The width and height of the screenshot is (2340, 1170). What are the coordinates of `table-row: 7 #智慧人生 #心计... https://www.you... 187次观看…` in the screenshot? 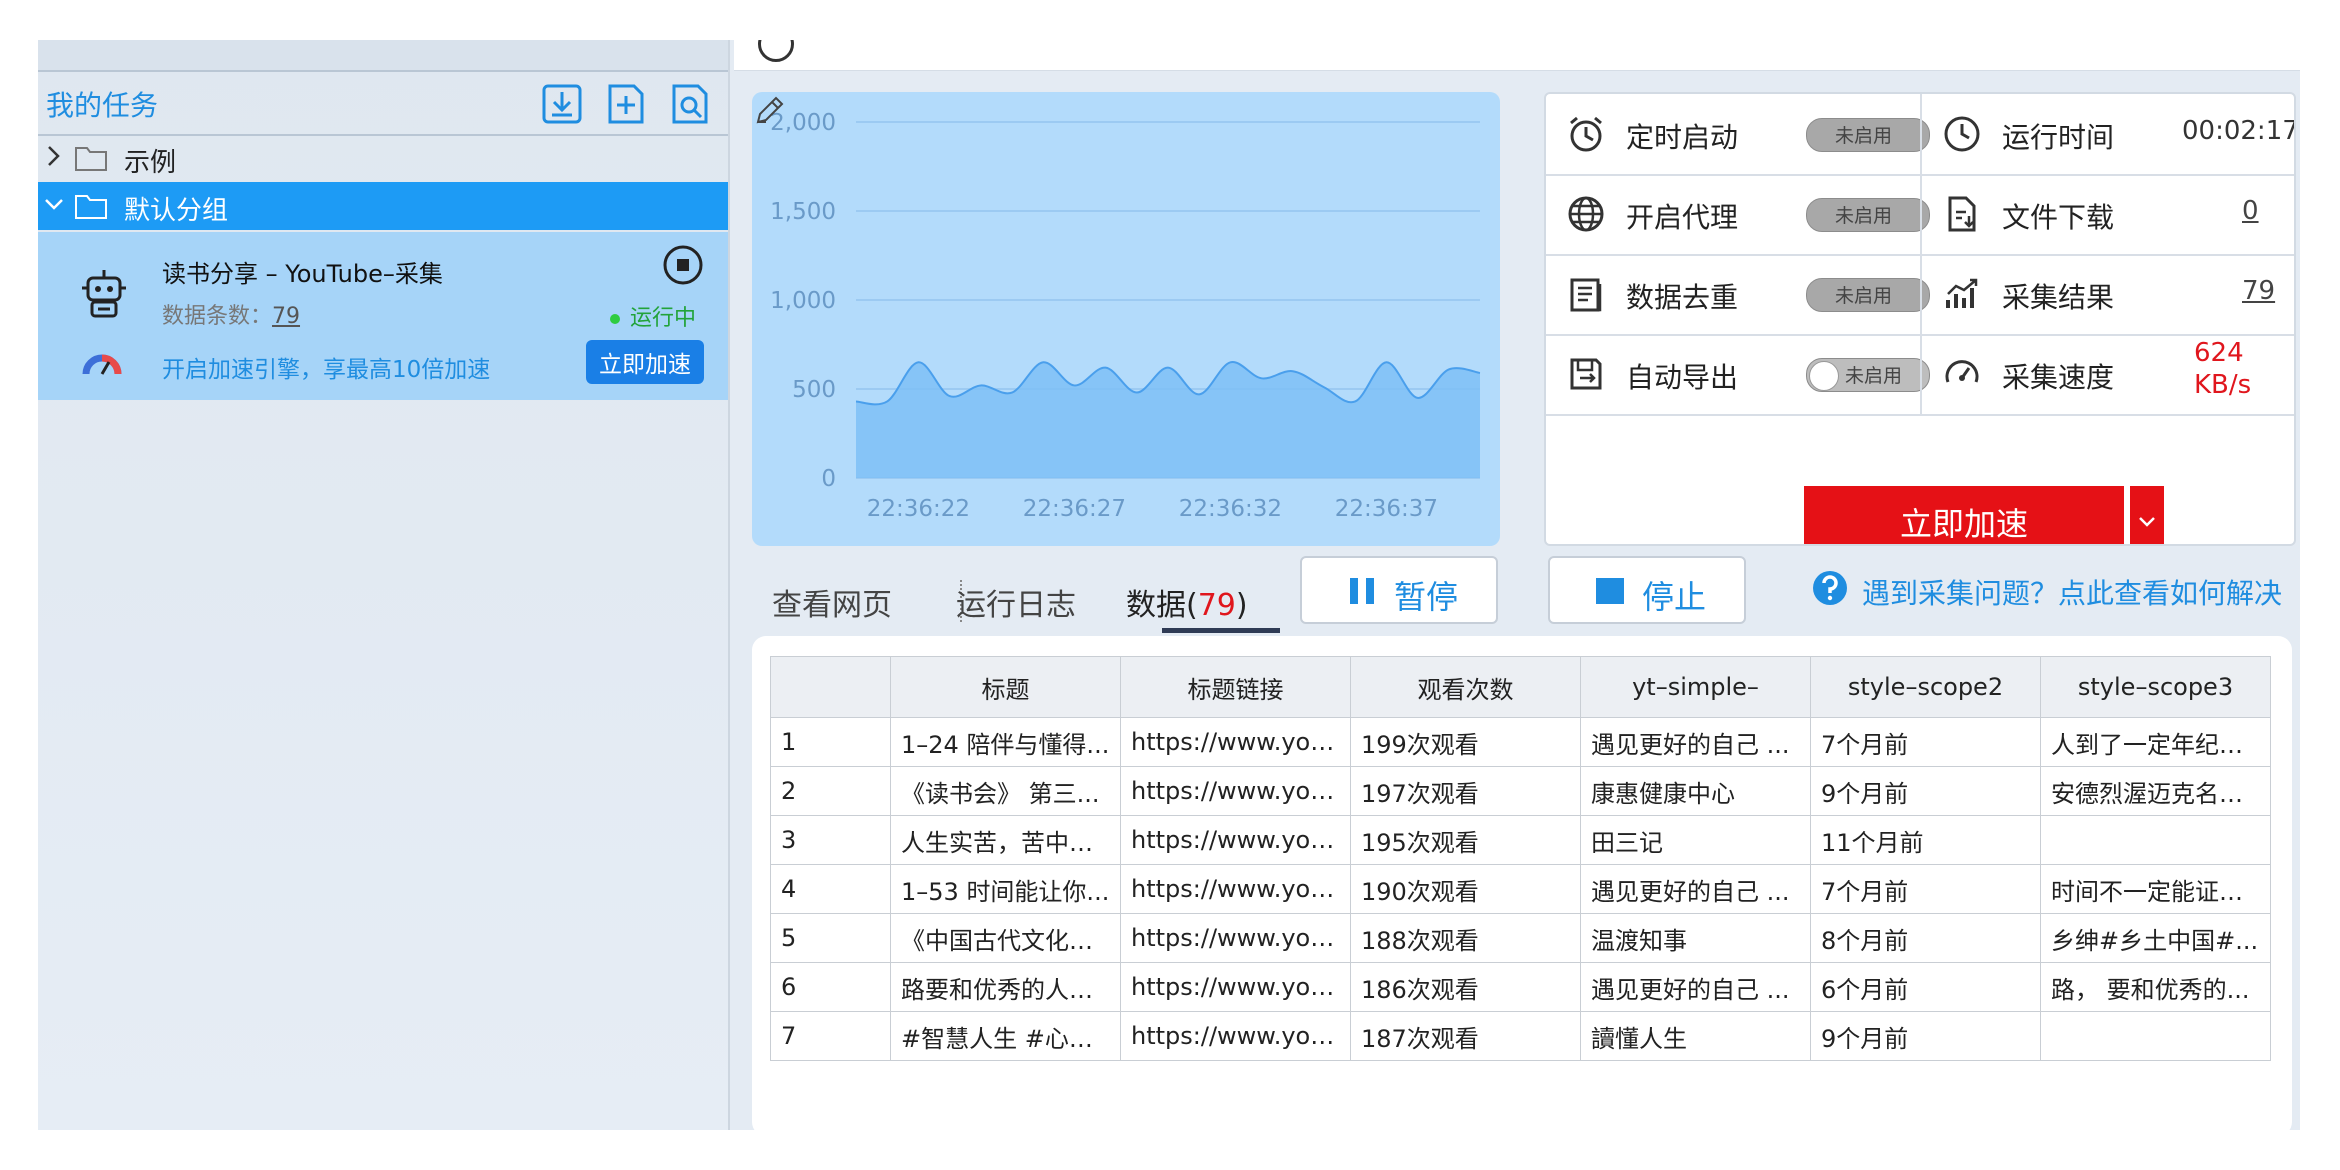 It's located at (1520, 1036).